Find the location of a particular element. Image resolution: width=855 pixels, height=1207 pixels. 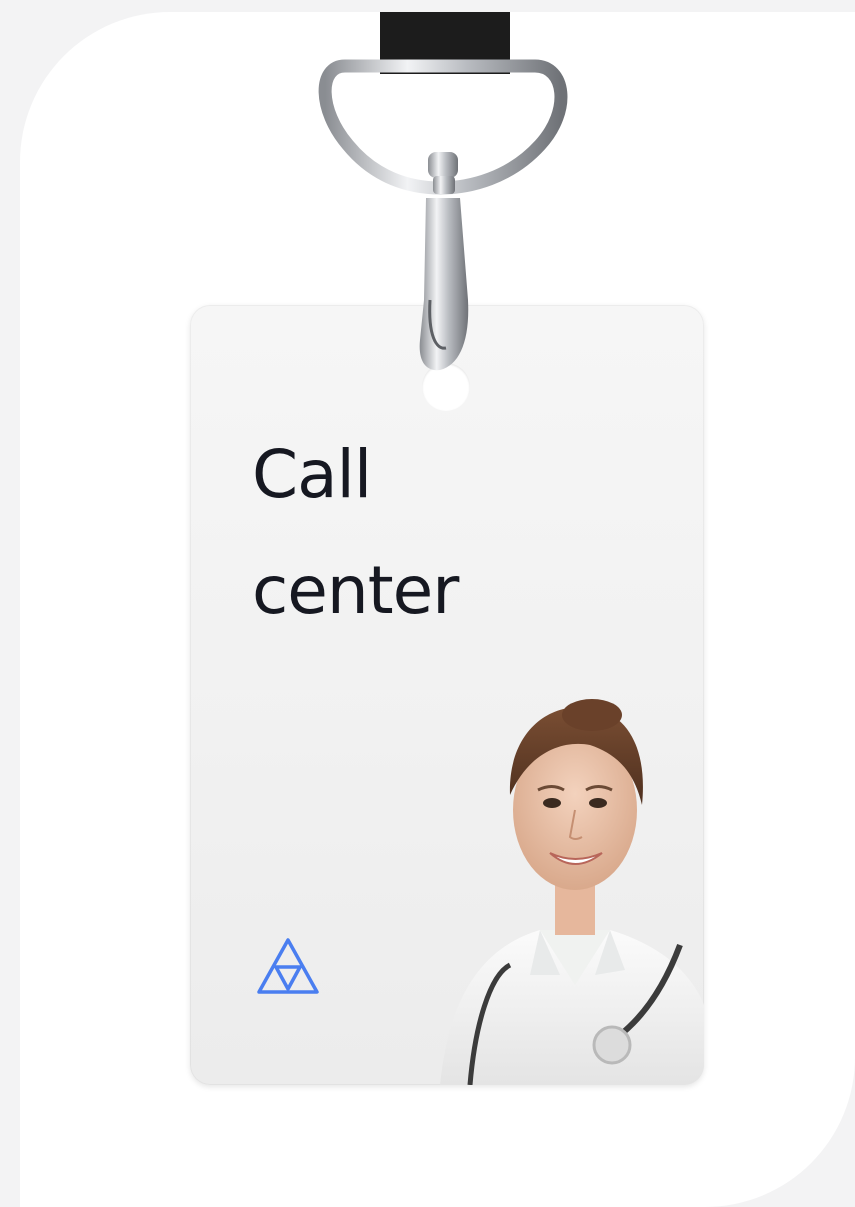

lanyard-strap is located at coordinates (445, 43).